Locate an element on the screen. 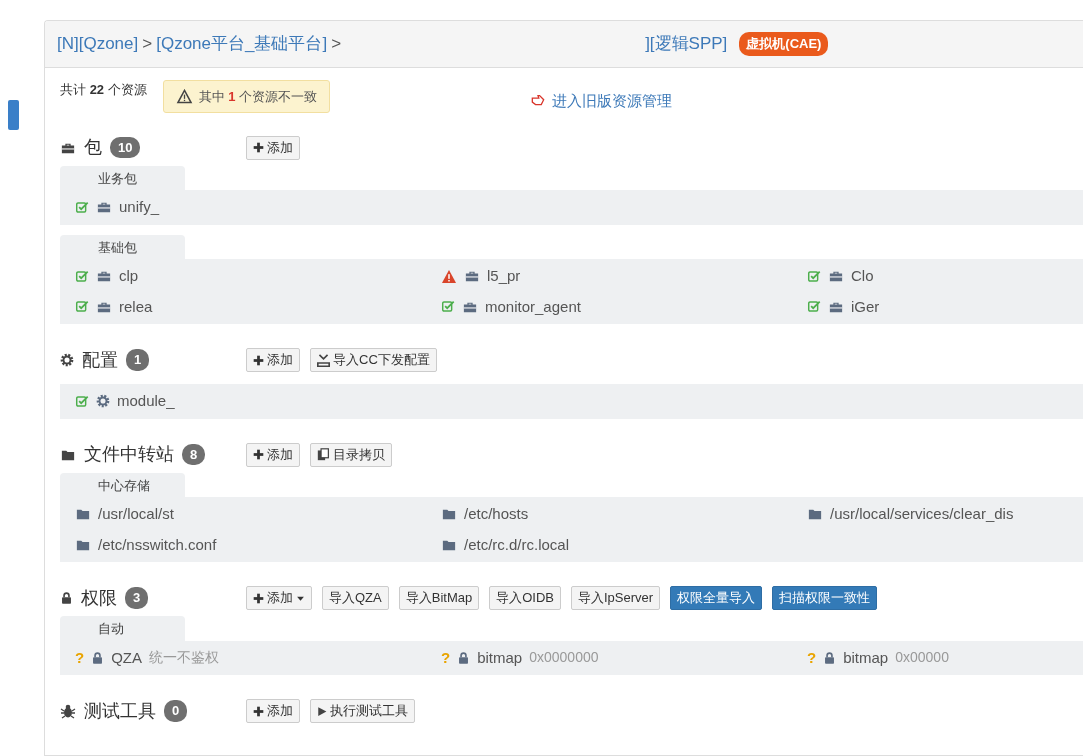  resource-name: relea is located at coordinates (136, 306).